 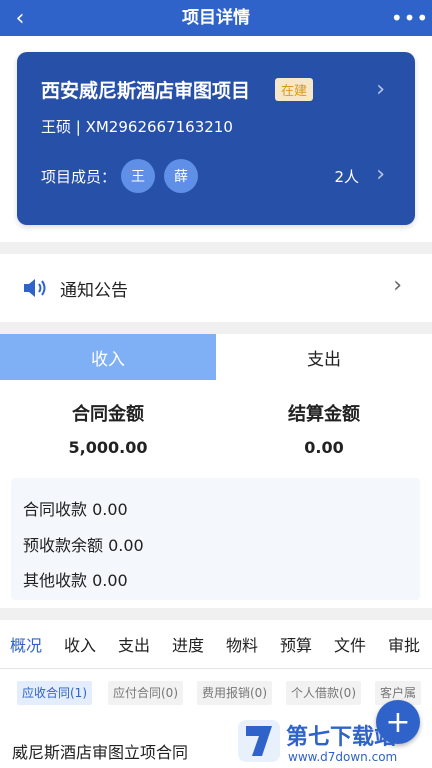 What do you see at coordinates (146, 91) in the screenshot?
I see `project-name: 西安威尼斯酒店审图项目` at bounding box center [146, 91].